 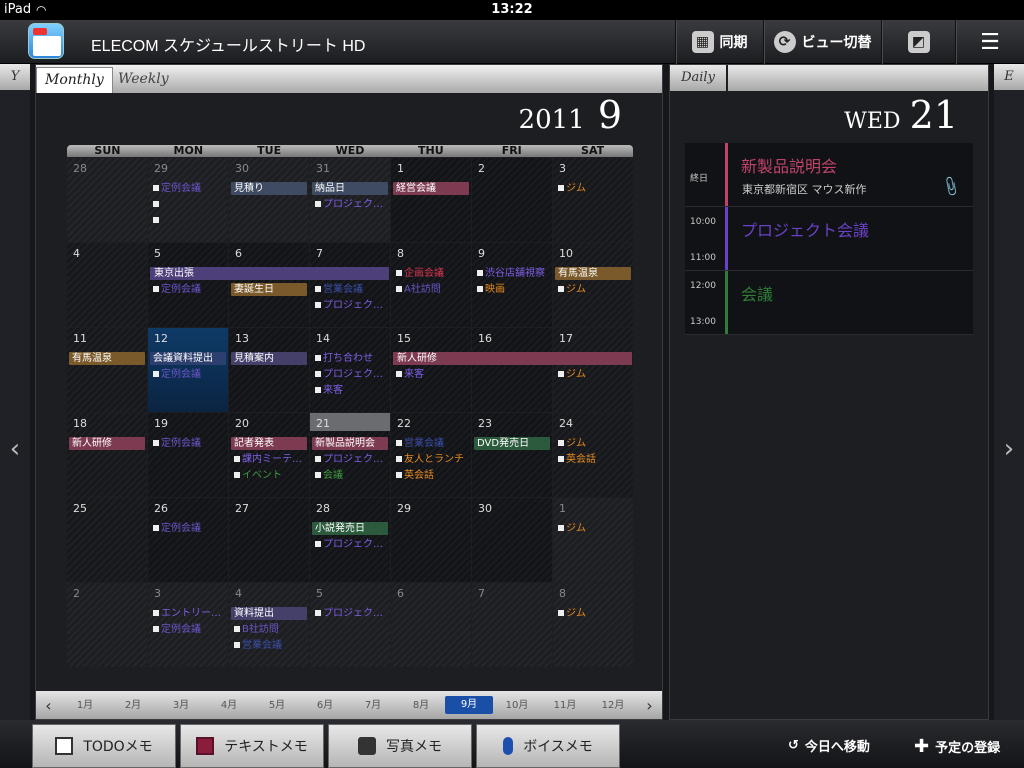 What do you see at coordinates (277, 705) in the screenshot?
I see `month-item: 5月` at bounding box center [277, 705].